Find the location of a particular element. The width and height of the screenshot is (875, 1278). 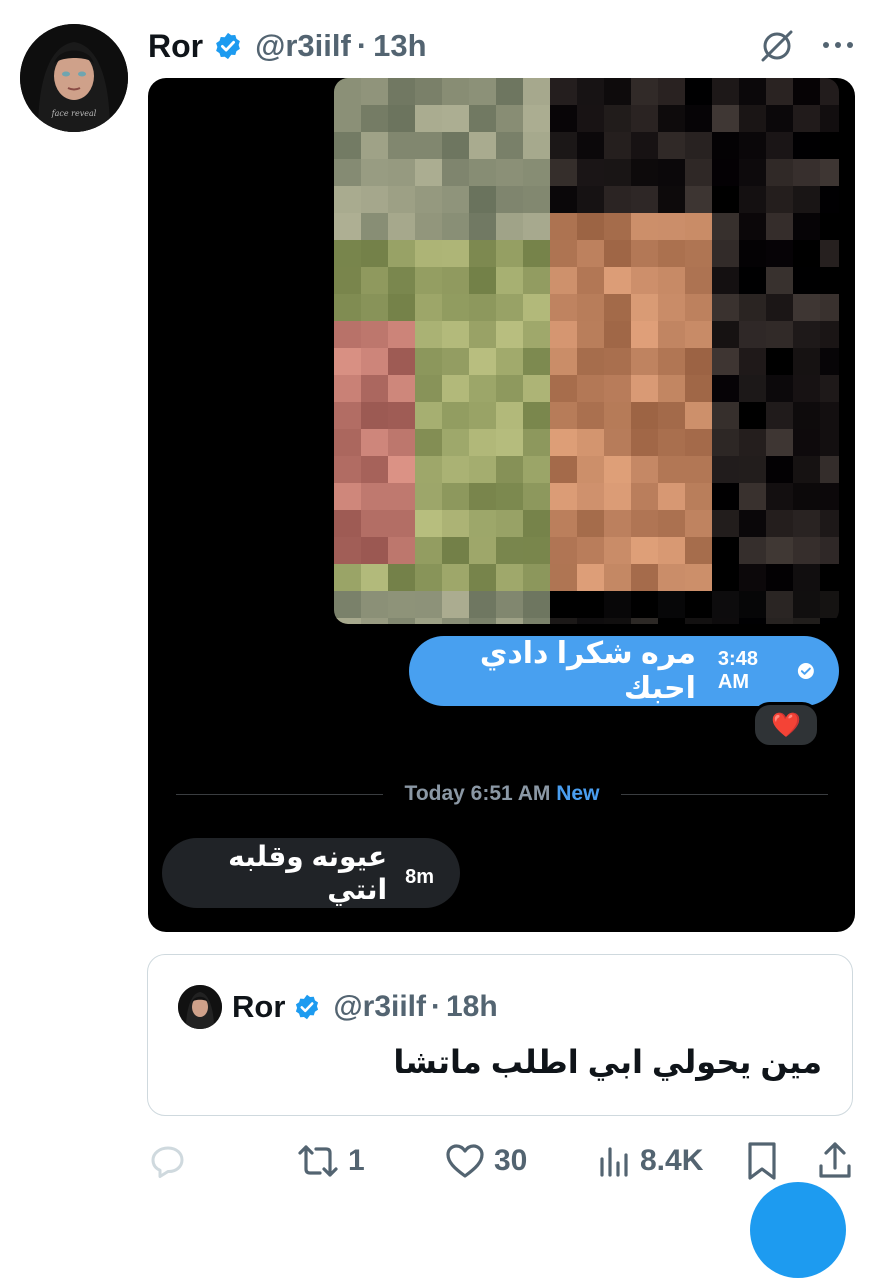

author-handle: @r3iilf is located at coordinates (303, 46).